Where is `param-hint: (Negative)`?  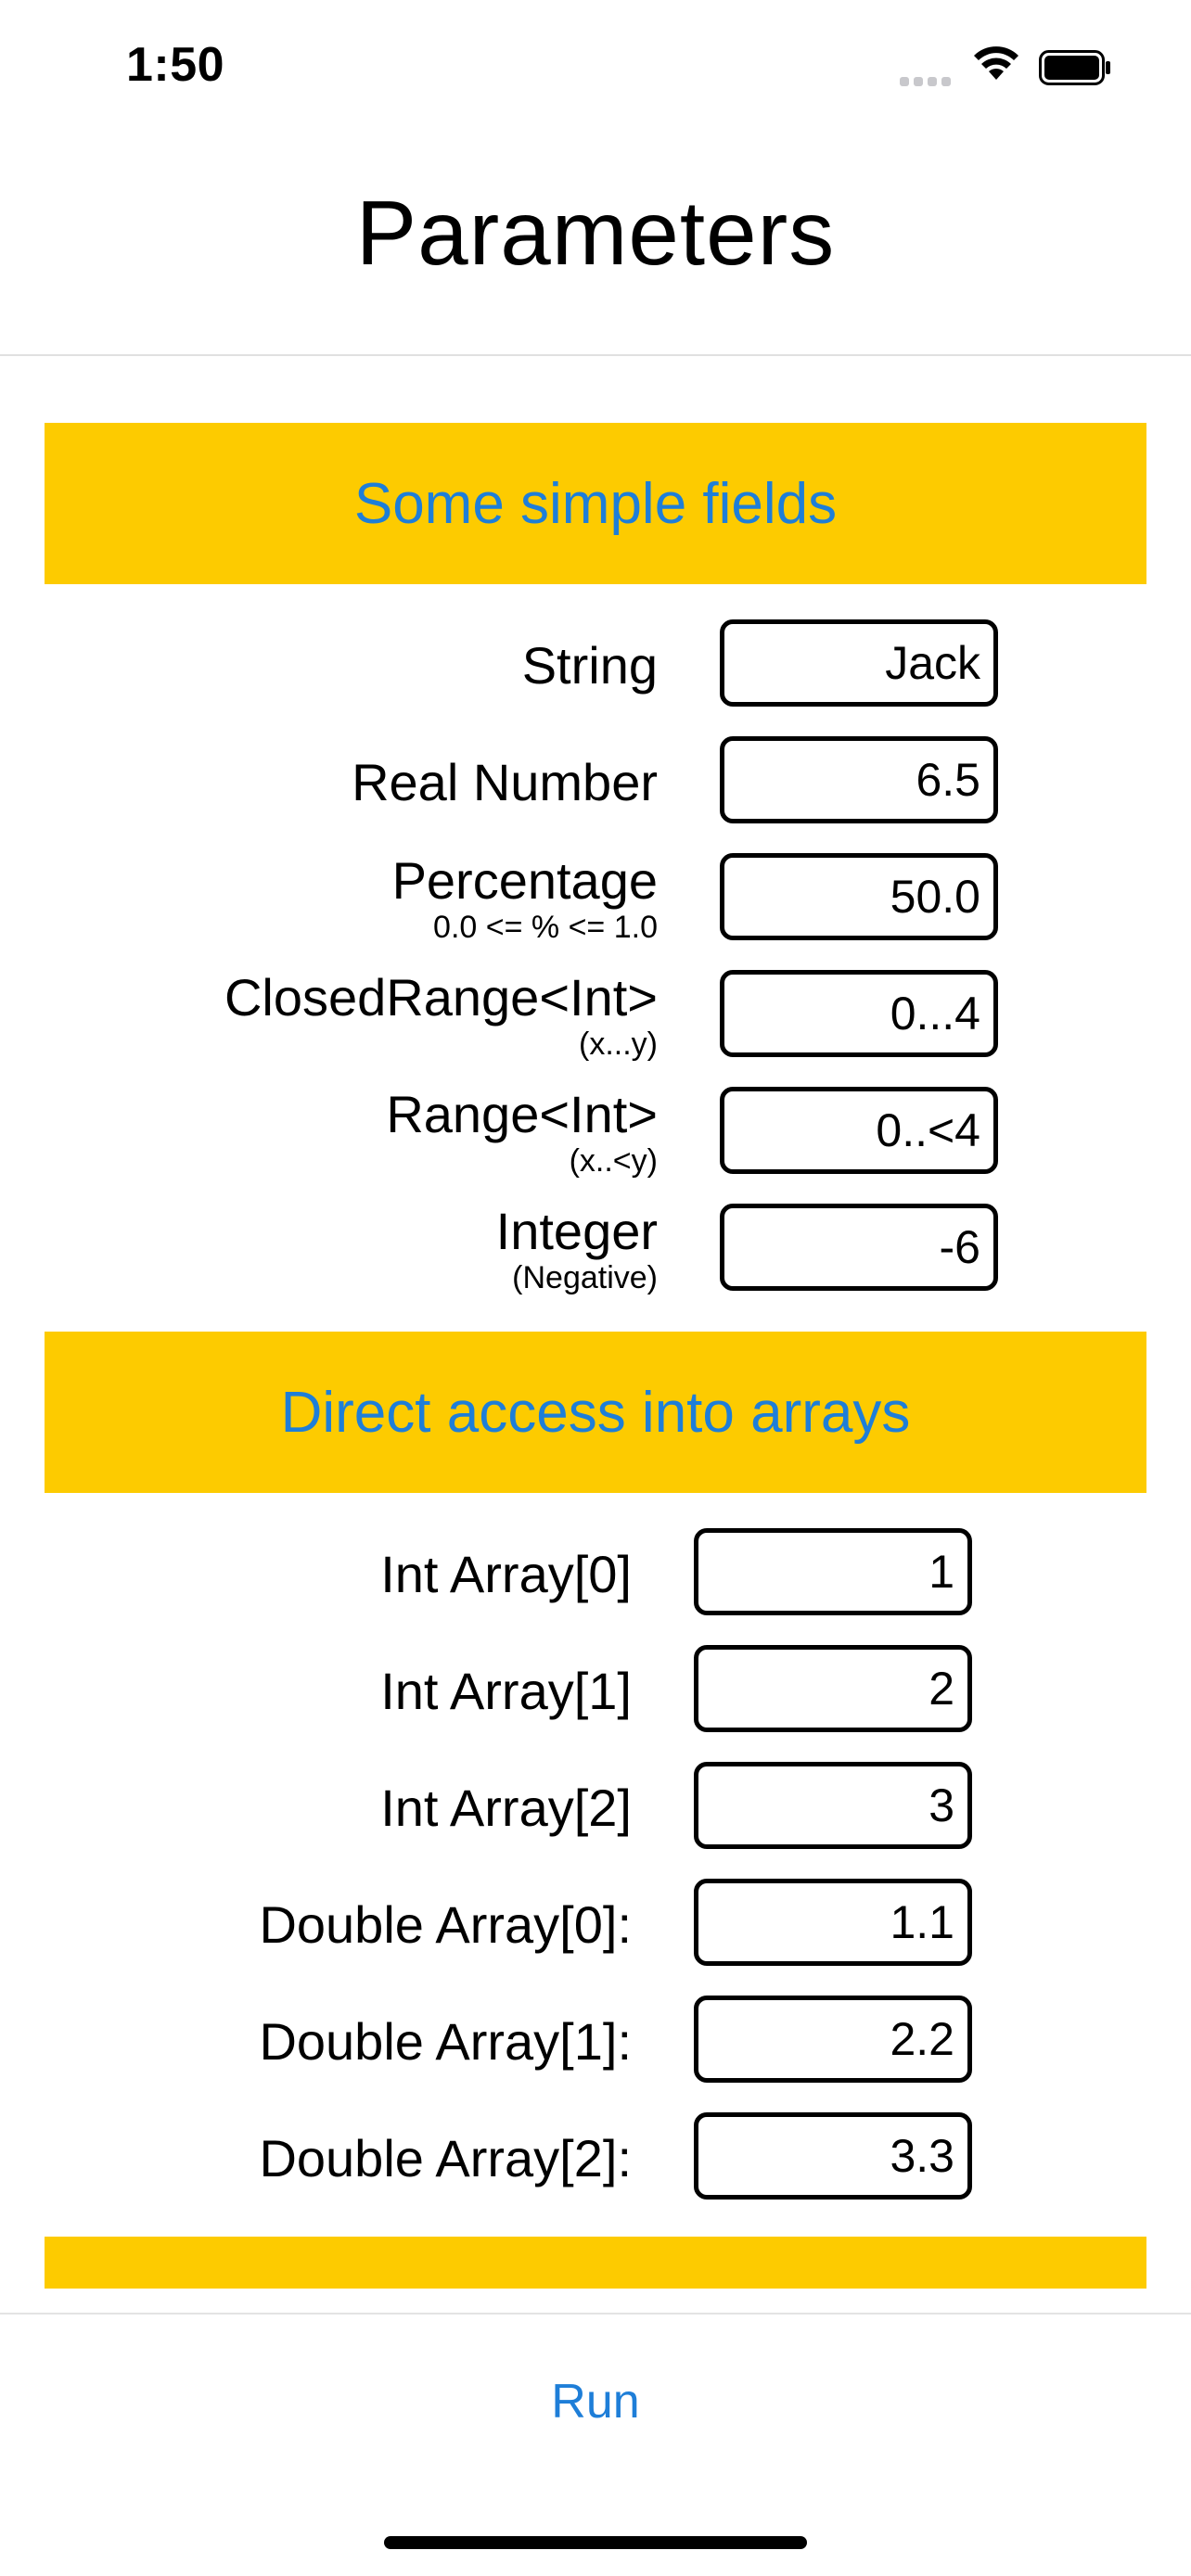
param-hint: (Negative) is located at coordinates (585, 1277).